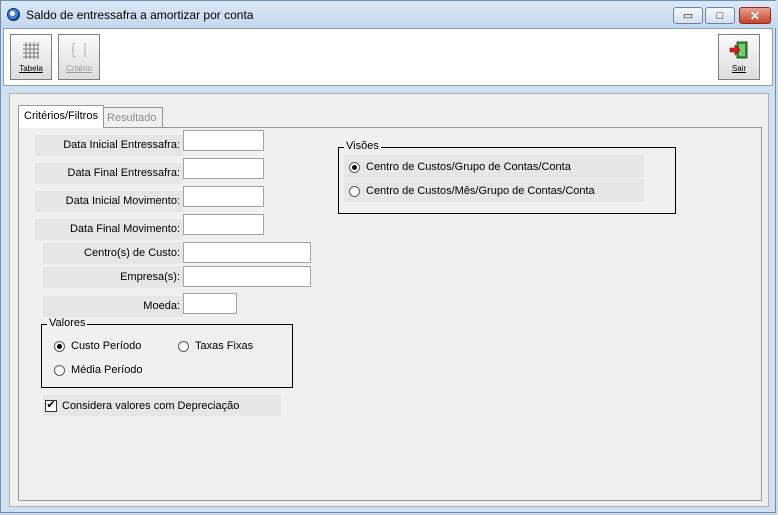  What do you see at coordinates (109, 201) in the screenshot?
I see `data-inicial-movimento-label: Data Inicial Movimento:` at bounding box center [109, 201].